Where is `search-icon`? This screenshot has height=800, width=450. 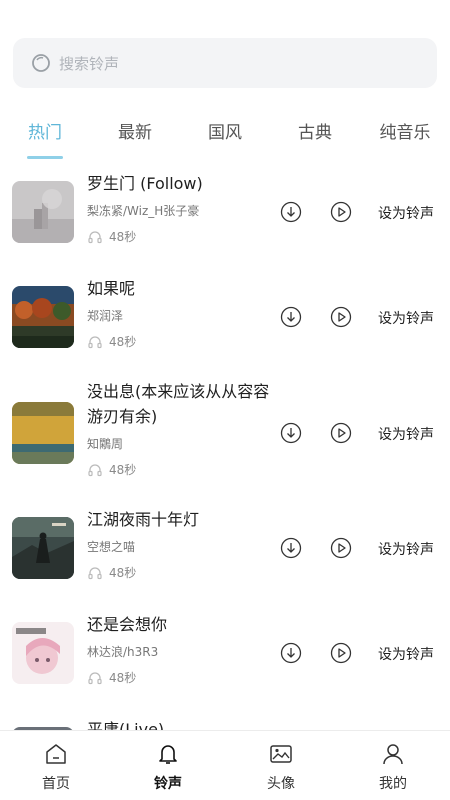
search-icon is located at coordinates (42, 63).